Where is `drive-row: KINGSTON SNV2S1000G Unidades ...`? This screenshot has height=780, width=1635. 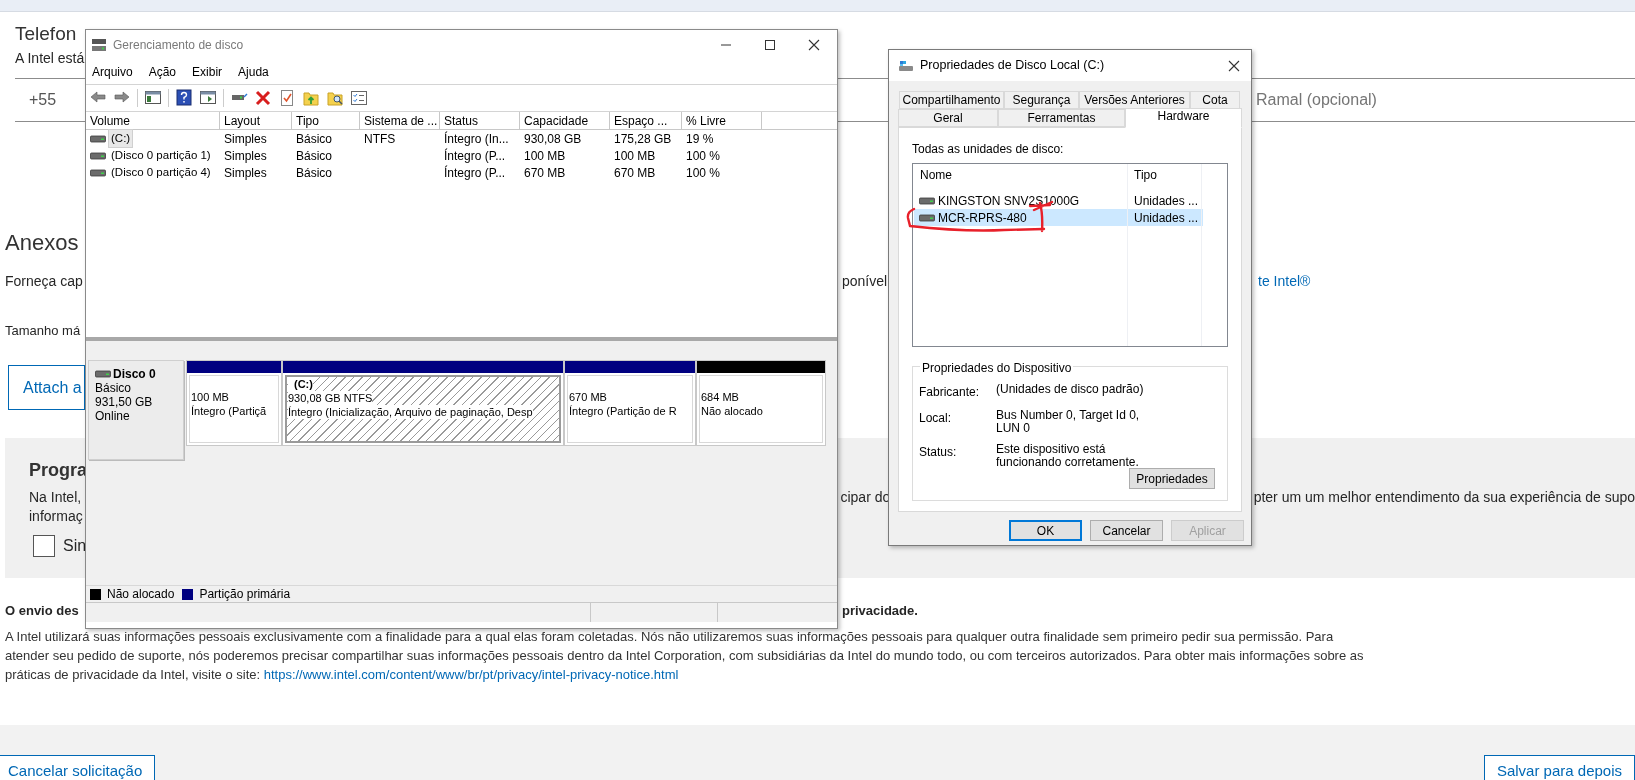
drive-row: KINGSTON SNV2S1000G Unidades ... is located at coordinates (1058, 200).